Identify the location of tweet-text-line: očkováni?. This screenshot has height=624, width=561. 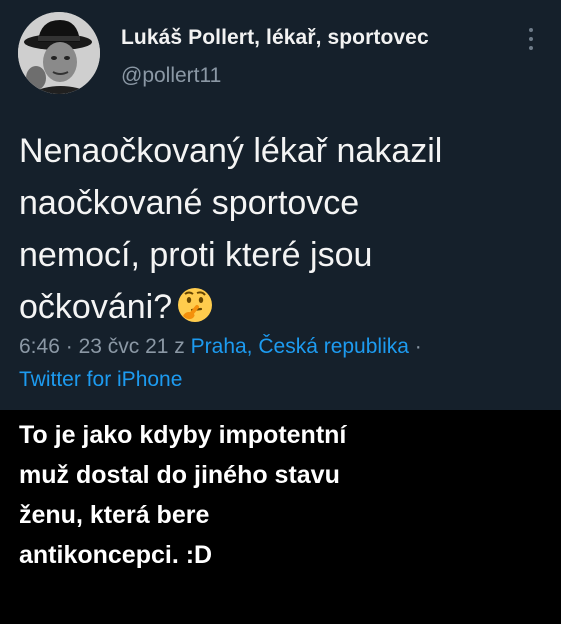
(96, 307).